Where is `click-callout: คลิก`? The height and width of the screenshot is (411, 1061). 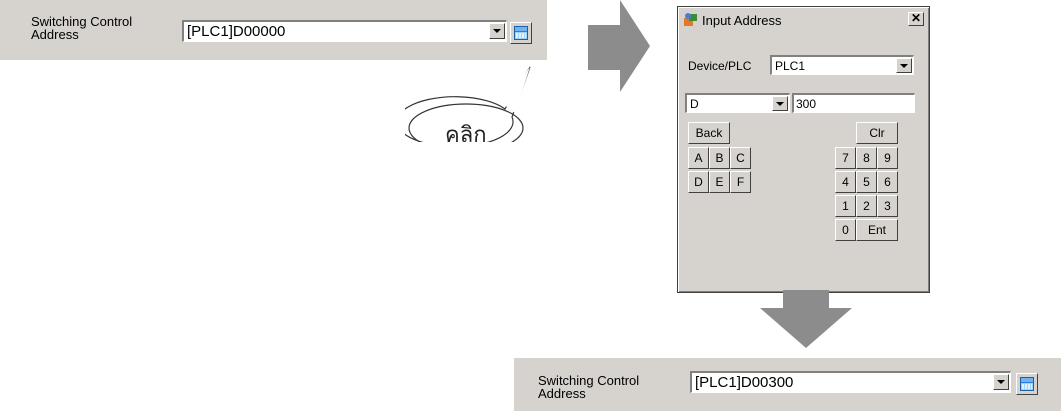 click-callout: คลิก is located at coordinates (470, 107).